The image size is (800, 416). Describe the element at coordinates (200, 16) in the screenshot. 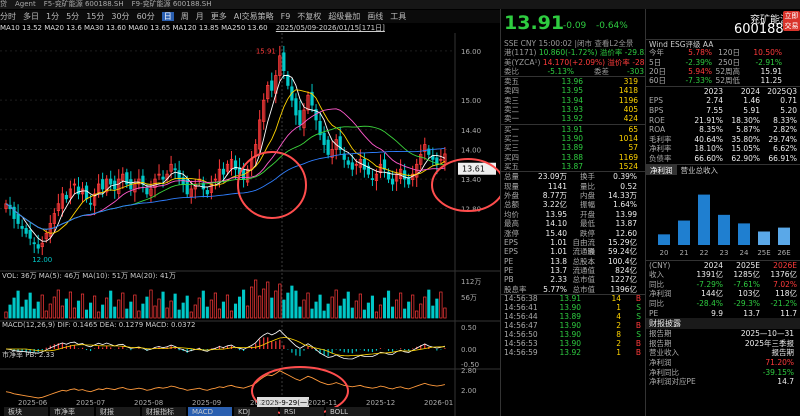

I see `period-btn: 月` at that location.